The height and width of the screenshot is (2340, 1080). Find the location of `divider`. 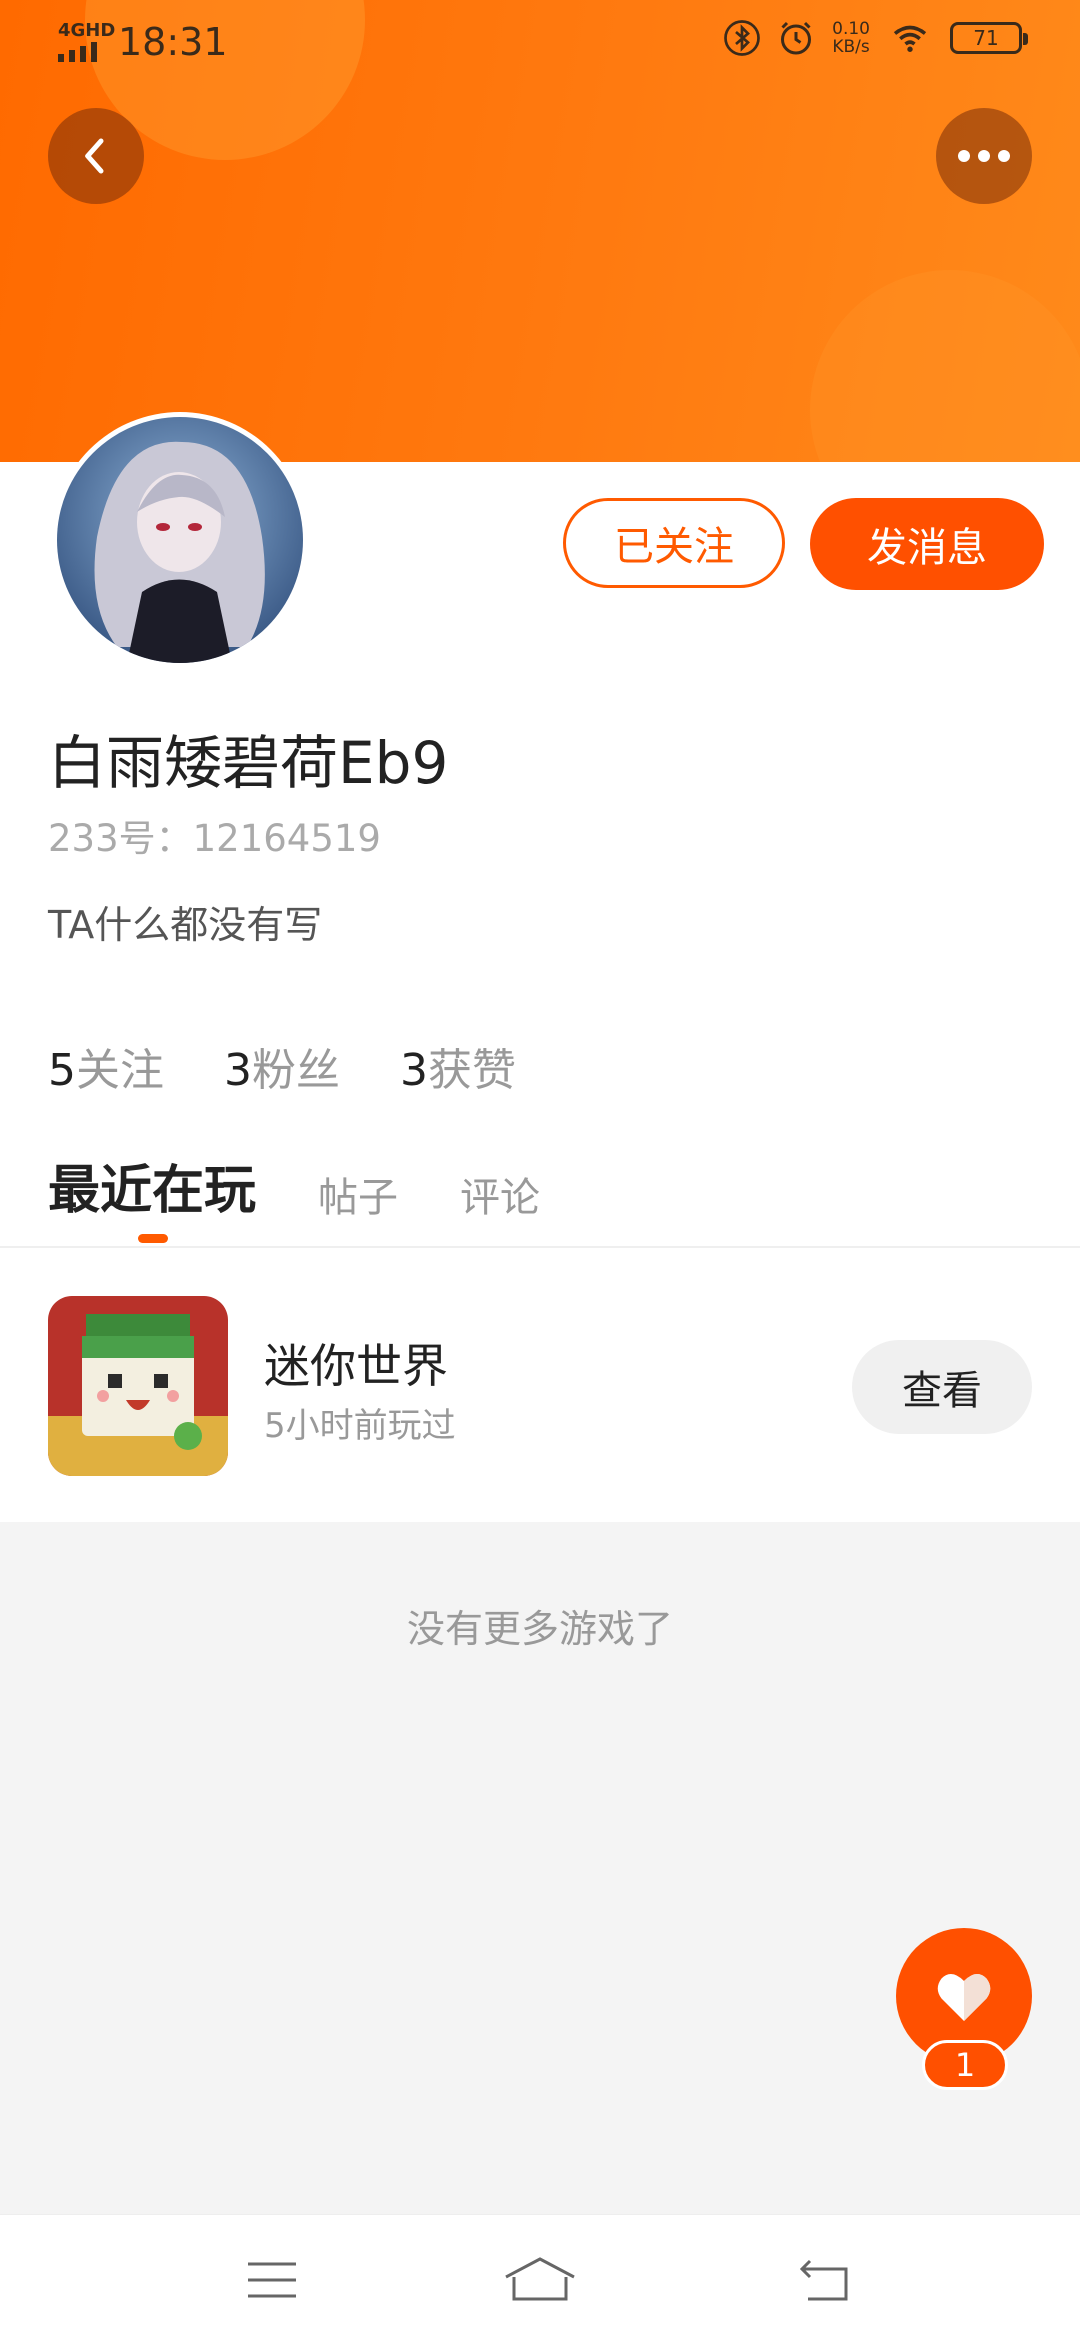

divider is located at coordinates (540, 1247).